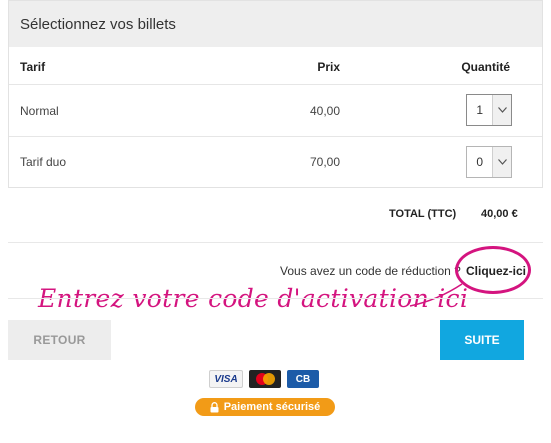 The width and height of the screenshot is (551, 443). What do you see at coordinates (275, 298) in the screenshot?
I see `divider` at bounding box center [275, 298].